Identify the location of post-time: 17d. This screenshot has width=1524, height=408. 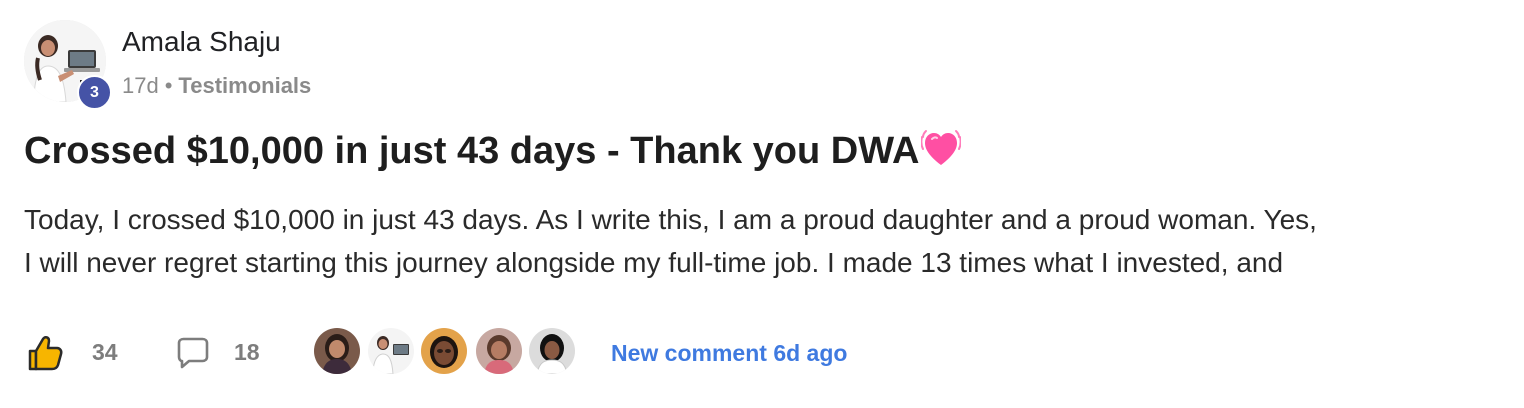
(140, 85).